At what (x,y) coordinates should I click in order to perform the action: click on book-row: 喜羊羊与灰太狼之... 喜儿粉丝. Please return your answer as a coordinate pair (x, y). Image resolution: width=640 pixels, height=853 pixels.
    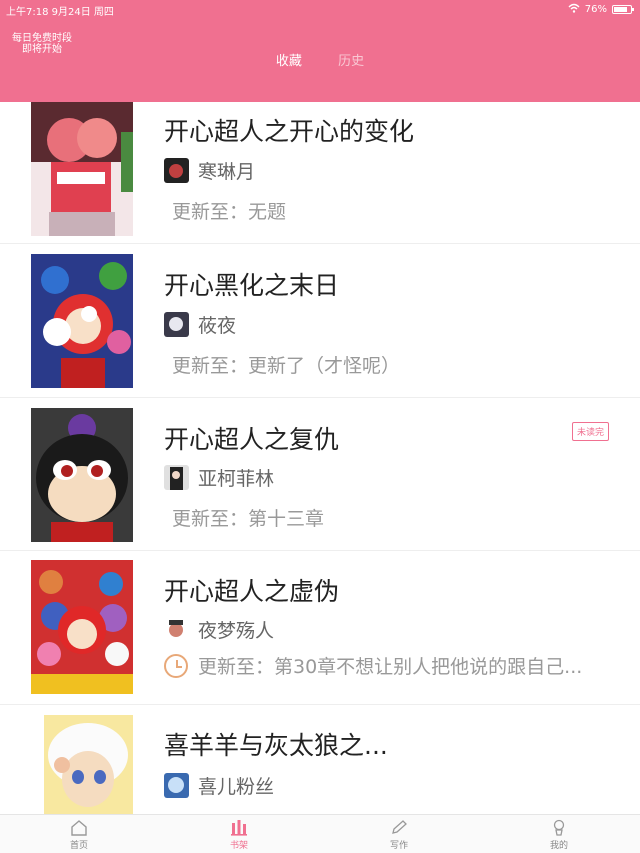
    Looking at the image, I should click on (320, 760).